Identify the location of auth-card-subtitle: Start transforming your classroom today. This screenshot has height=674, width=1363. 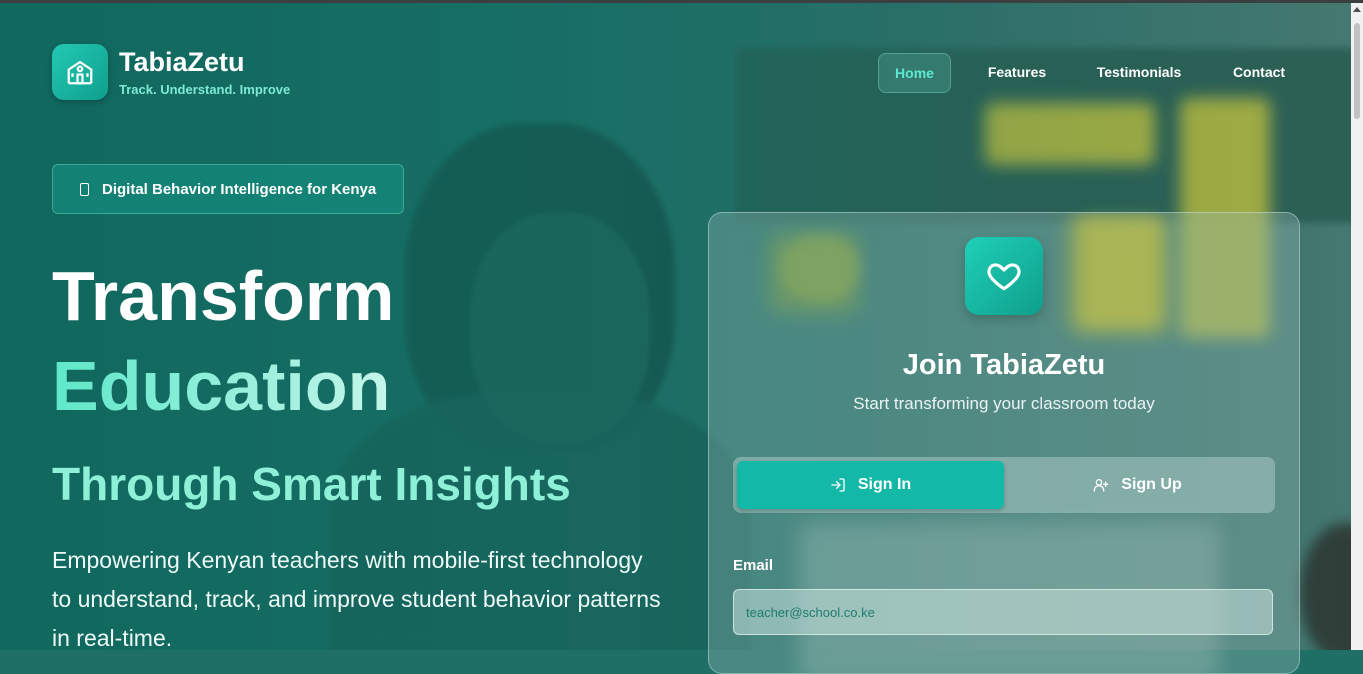
(1004, 403).